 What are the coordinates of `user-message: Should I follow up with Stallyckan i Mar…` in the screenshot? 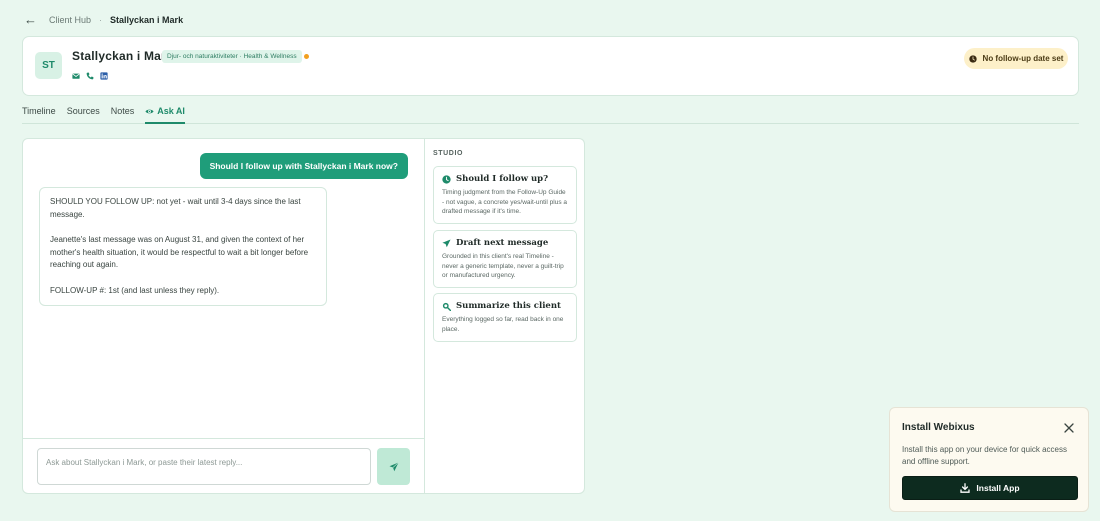 It's located at (303, 166).